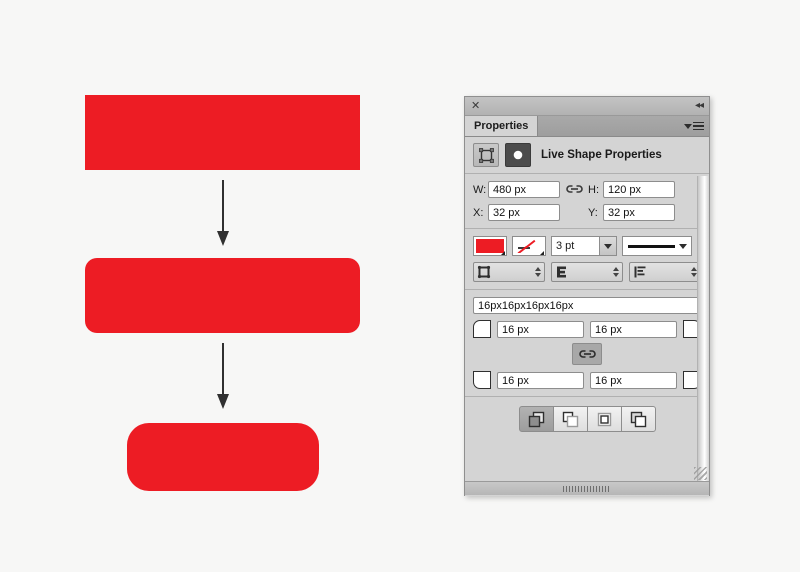  What do you see at coordinates (478, 212) in the screenshot?
I see `x-label: X:` at bounding box center [478, 212].